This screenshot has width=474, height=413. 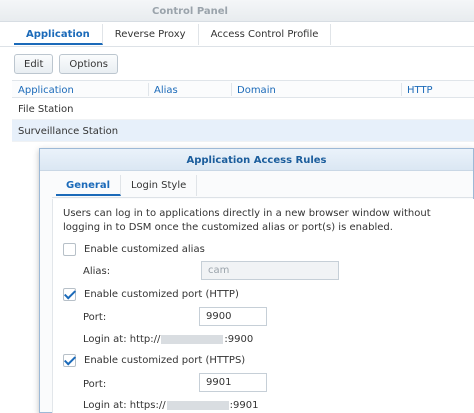 I want to click on table-row: File Station, so click(x=243, y=109).